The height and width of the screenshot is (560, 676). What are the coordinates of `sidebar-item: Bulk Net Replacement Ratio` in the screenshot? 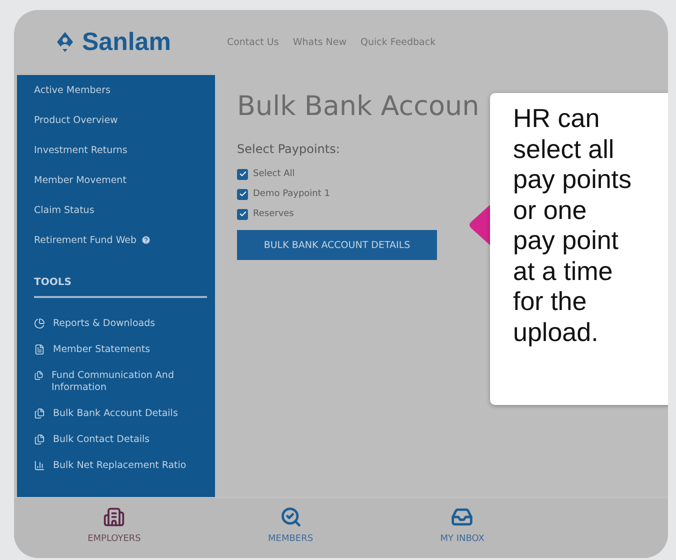 It's located at (120, 467).